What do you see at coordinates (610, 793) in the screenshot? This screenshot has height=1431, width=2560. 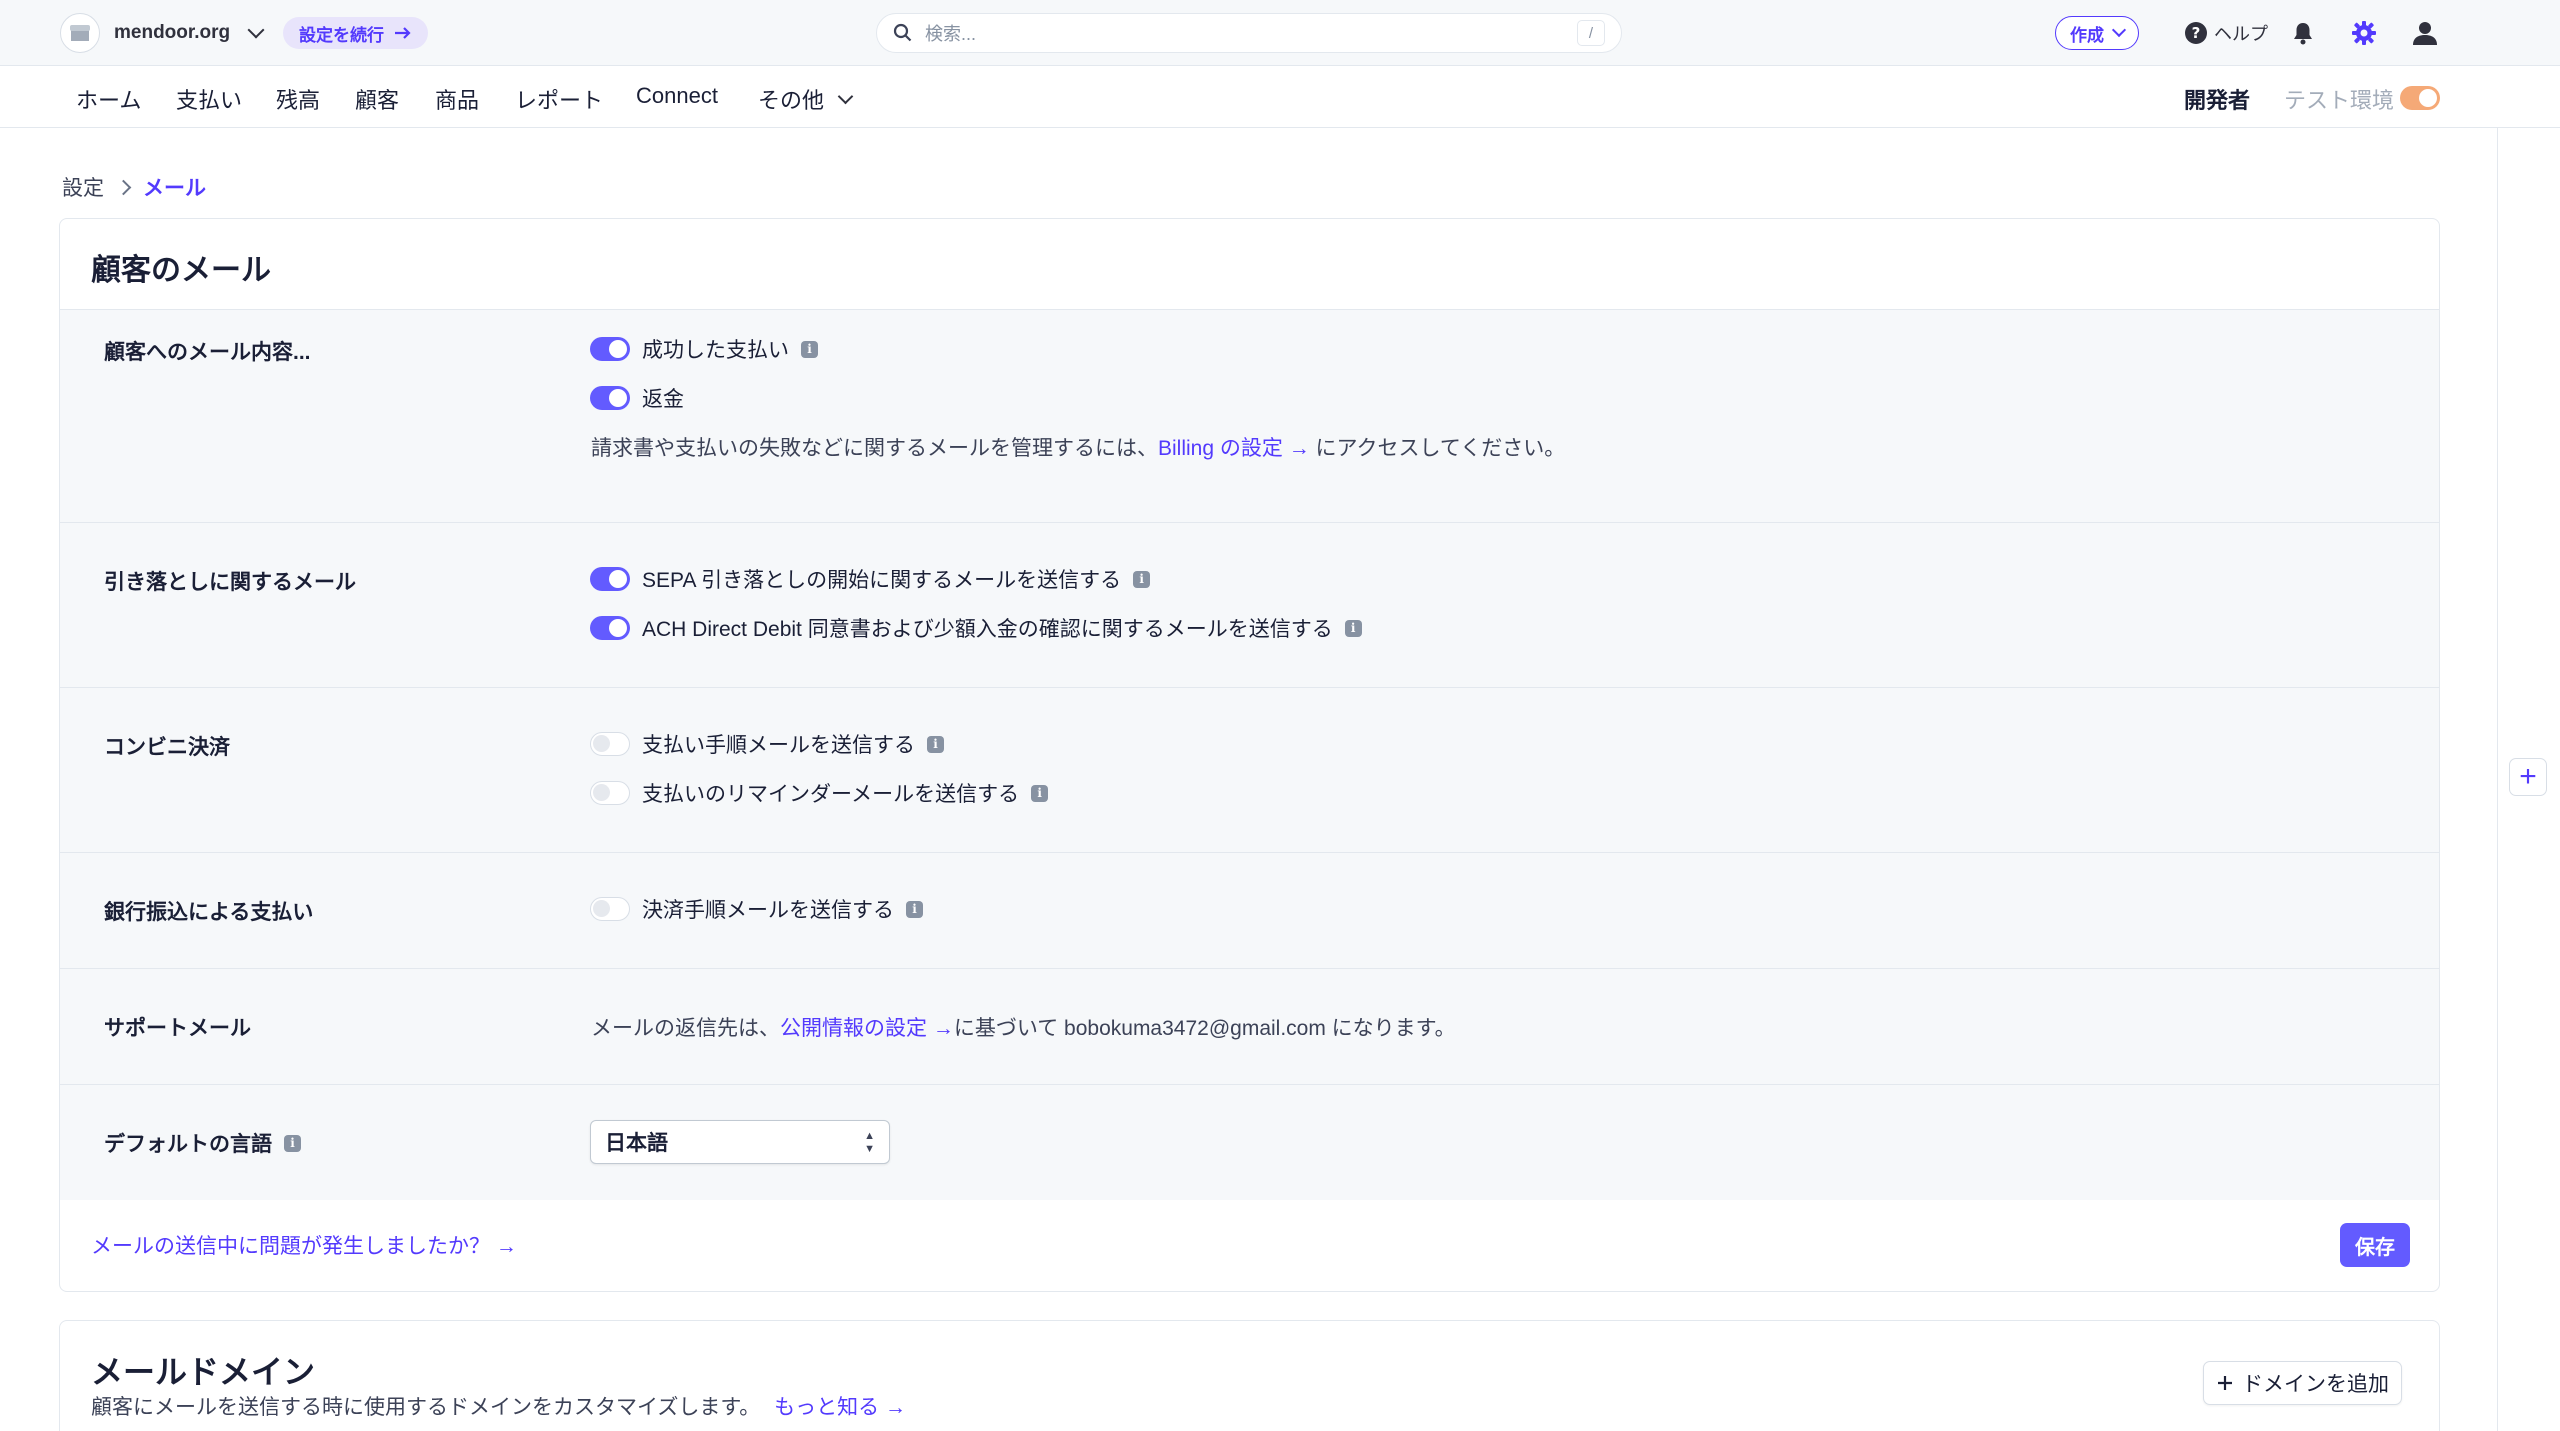 I see `toggle-konbini-reminder` at bounding box center [610, 793].